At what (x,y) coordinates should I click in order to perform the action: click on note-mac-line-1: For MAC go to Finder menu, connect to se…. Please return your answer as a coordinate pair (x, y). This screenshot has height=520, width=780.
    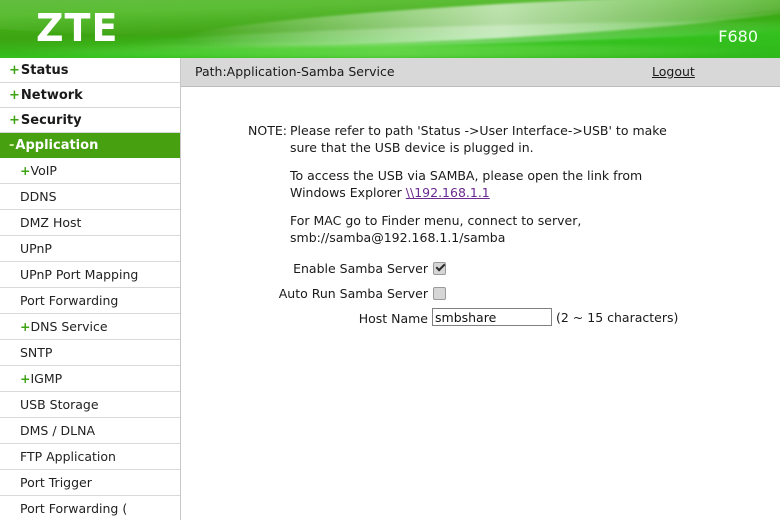
    Looking at the image, I should click on (436, 220).